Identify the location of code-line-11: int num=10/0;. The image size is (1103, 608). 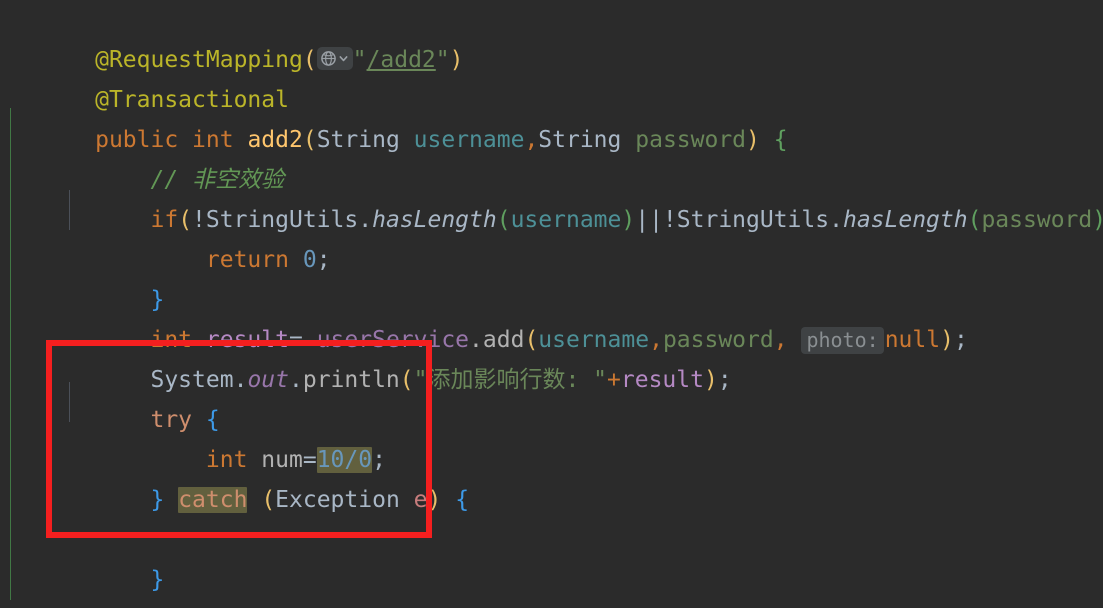
(551, 436).